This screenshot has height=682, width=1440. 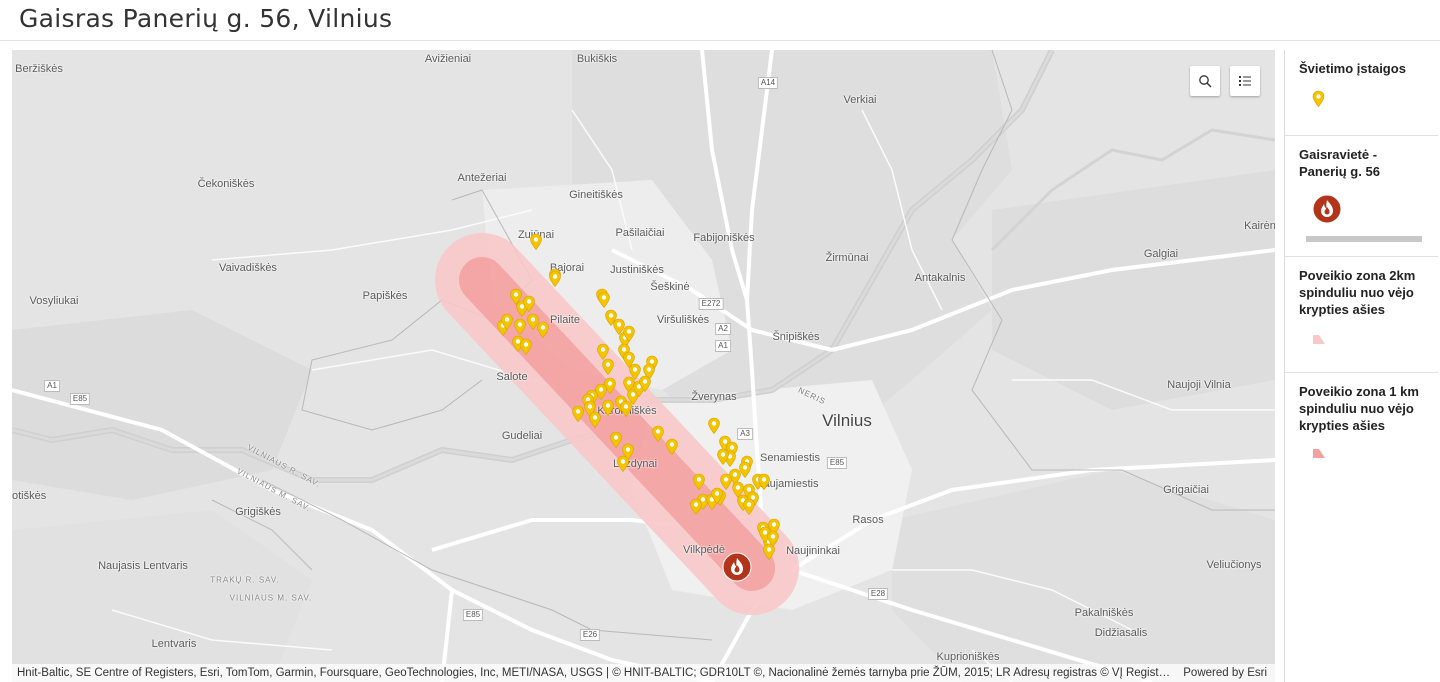 I want to click on powered-by-esri-link: Powered by Esri, so click(x=1225, y=673).